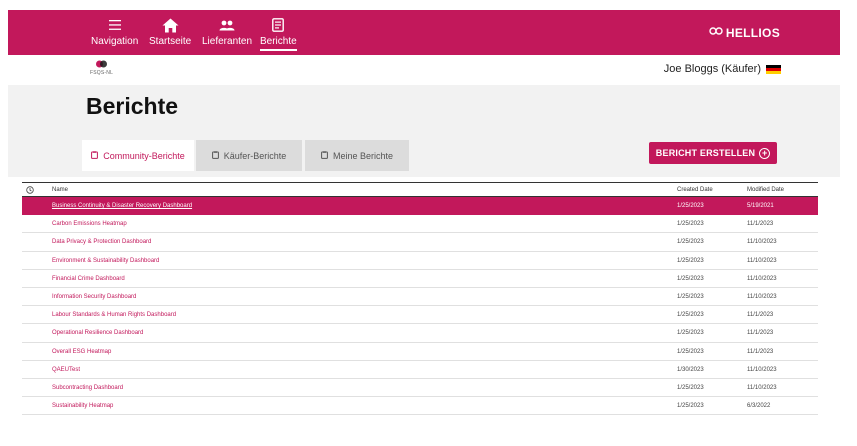 The width and height of the screenshot is (857, 446). Describe the element at coordinates (60, 190) in the screenshot. I see `column-header-name: Name` at that location.